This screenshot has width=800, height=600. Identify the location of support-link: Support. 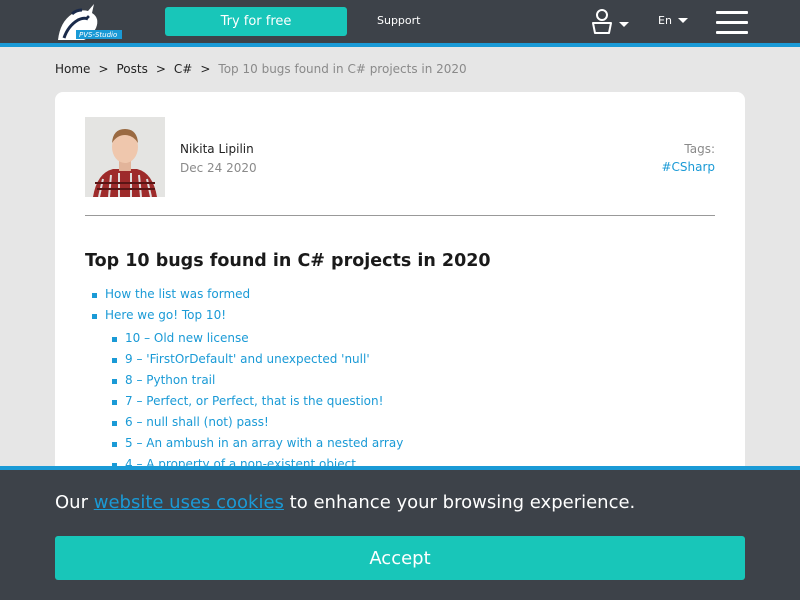
(398, 20).